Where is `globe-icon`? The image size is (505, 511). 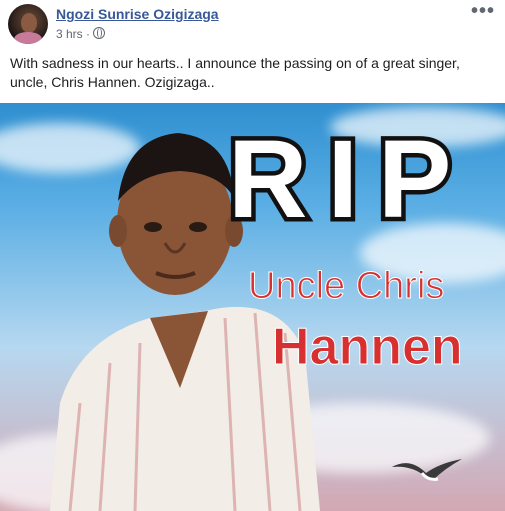
globe-icon is located at coordinates (99, 33).